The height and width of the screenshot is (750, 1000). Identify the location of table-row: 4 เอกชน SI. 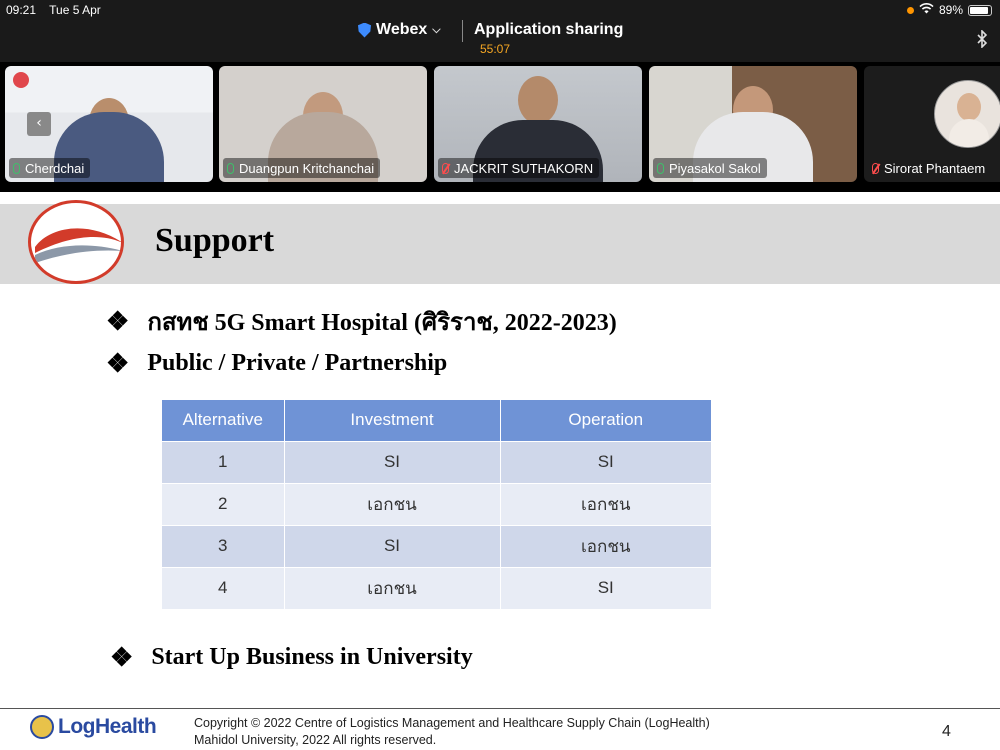
(436, 587).